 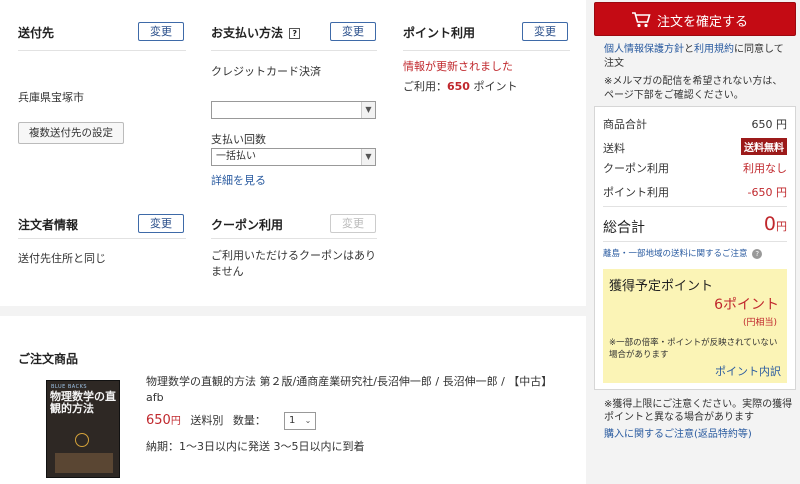 I want to click on quantity-label: 数量：, so click(x=249, y=420).